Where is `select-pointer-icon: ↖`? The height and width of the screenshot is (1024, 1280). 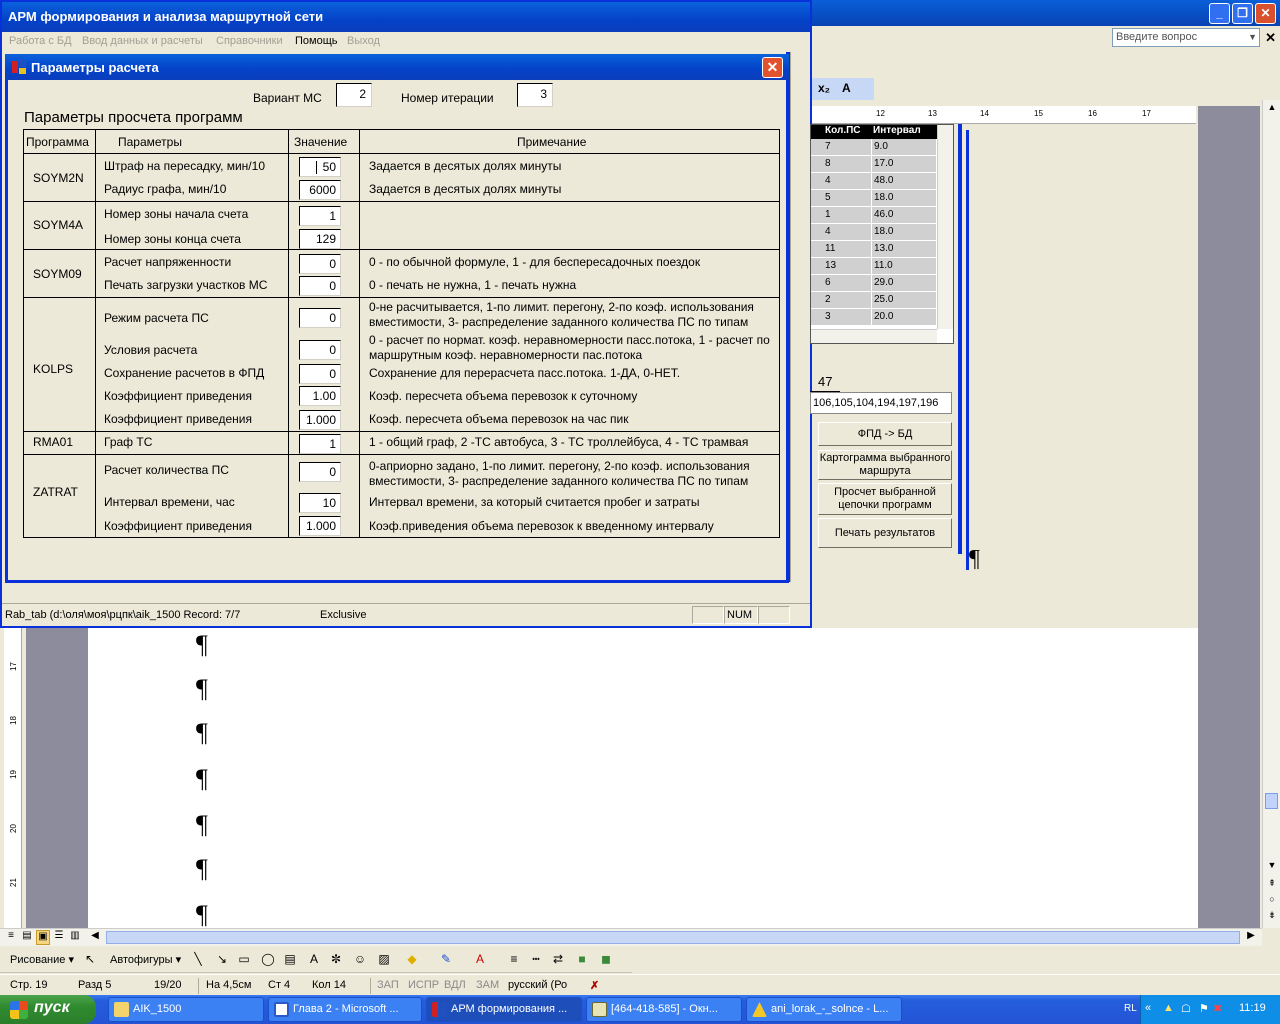 select-pointer-icon: ↖ is located at coordinates (90, 959).